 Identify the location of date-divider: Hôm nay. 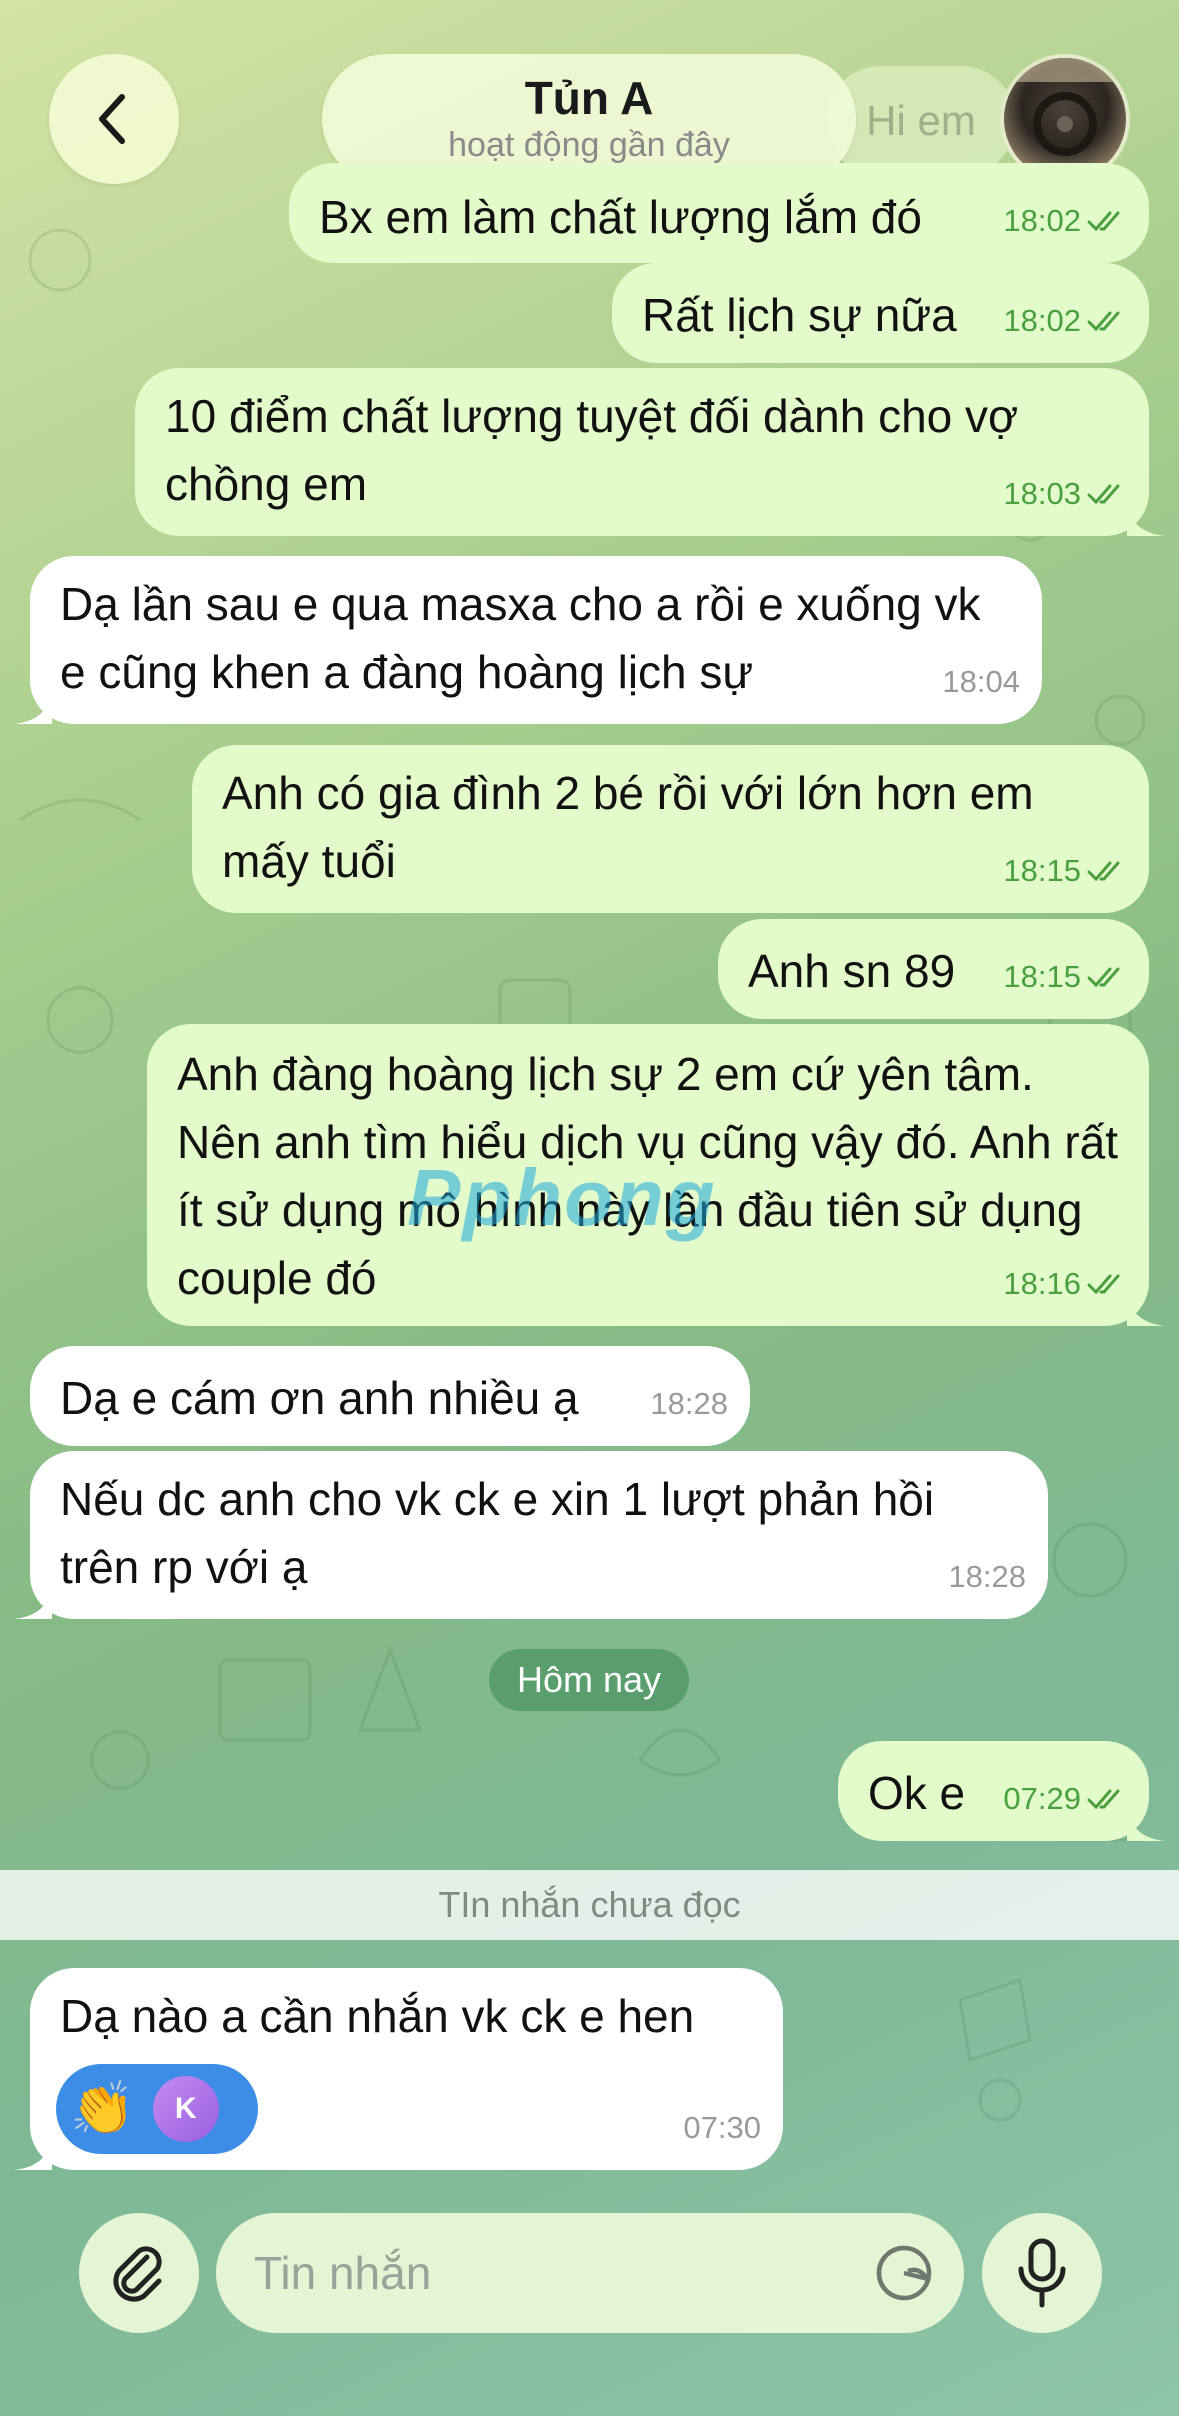
(589, 1680).